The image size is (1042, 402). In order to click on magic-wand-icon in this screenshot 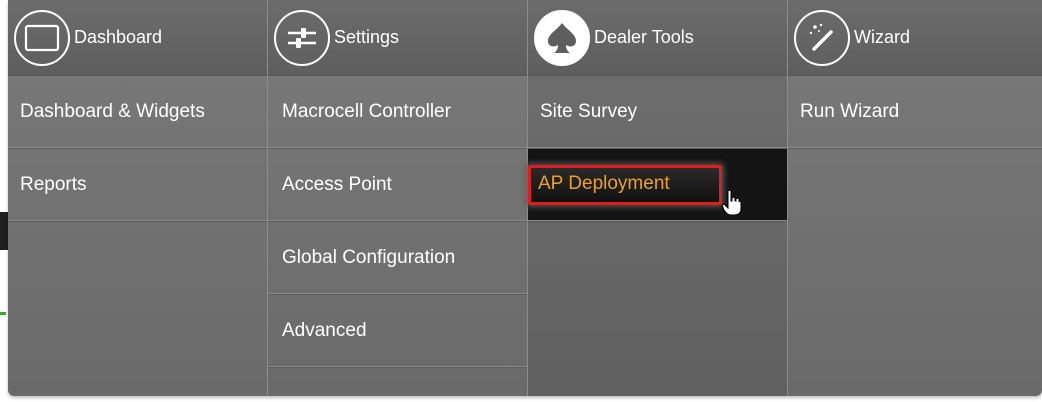, I will do `click(822, 37)`.